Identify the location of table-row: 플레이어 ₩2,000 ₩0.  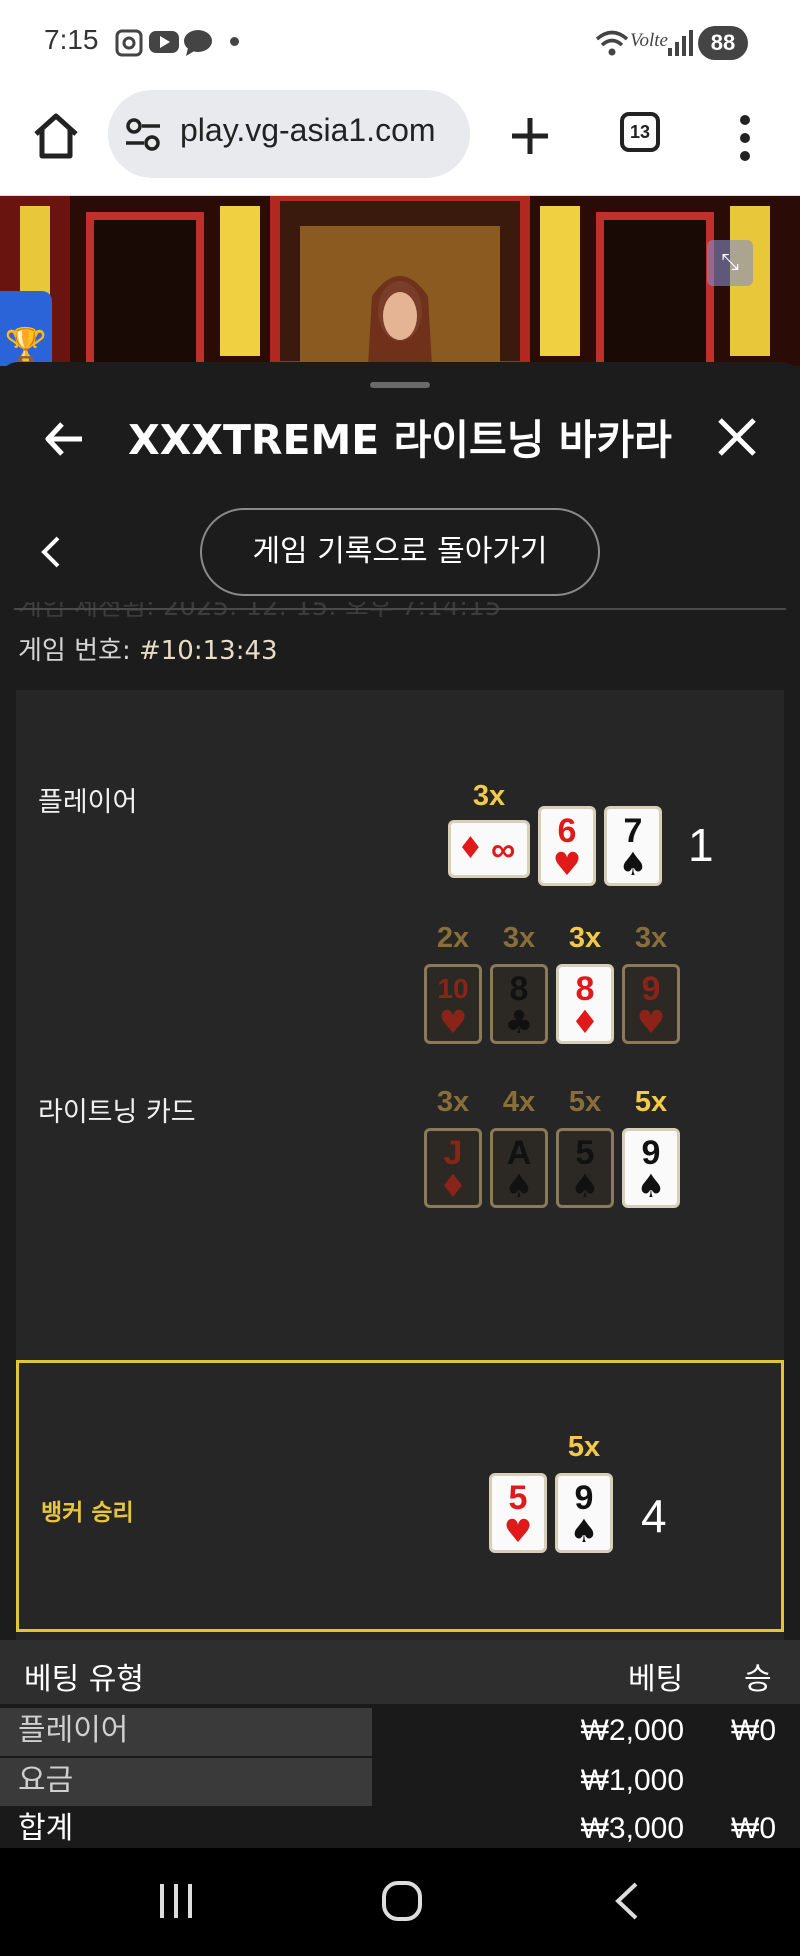
(400, 1732).